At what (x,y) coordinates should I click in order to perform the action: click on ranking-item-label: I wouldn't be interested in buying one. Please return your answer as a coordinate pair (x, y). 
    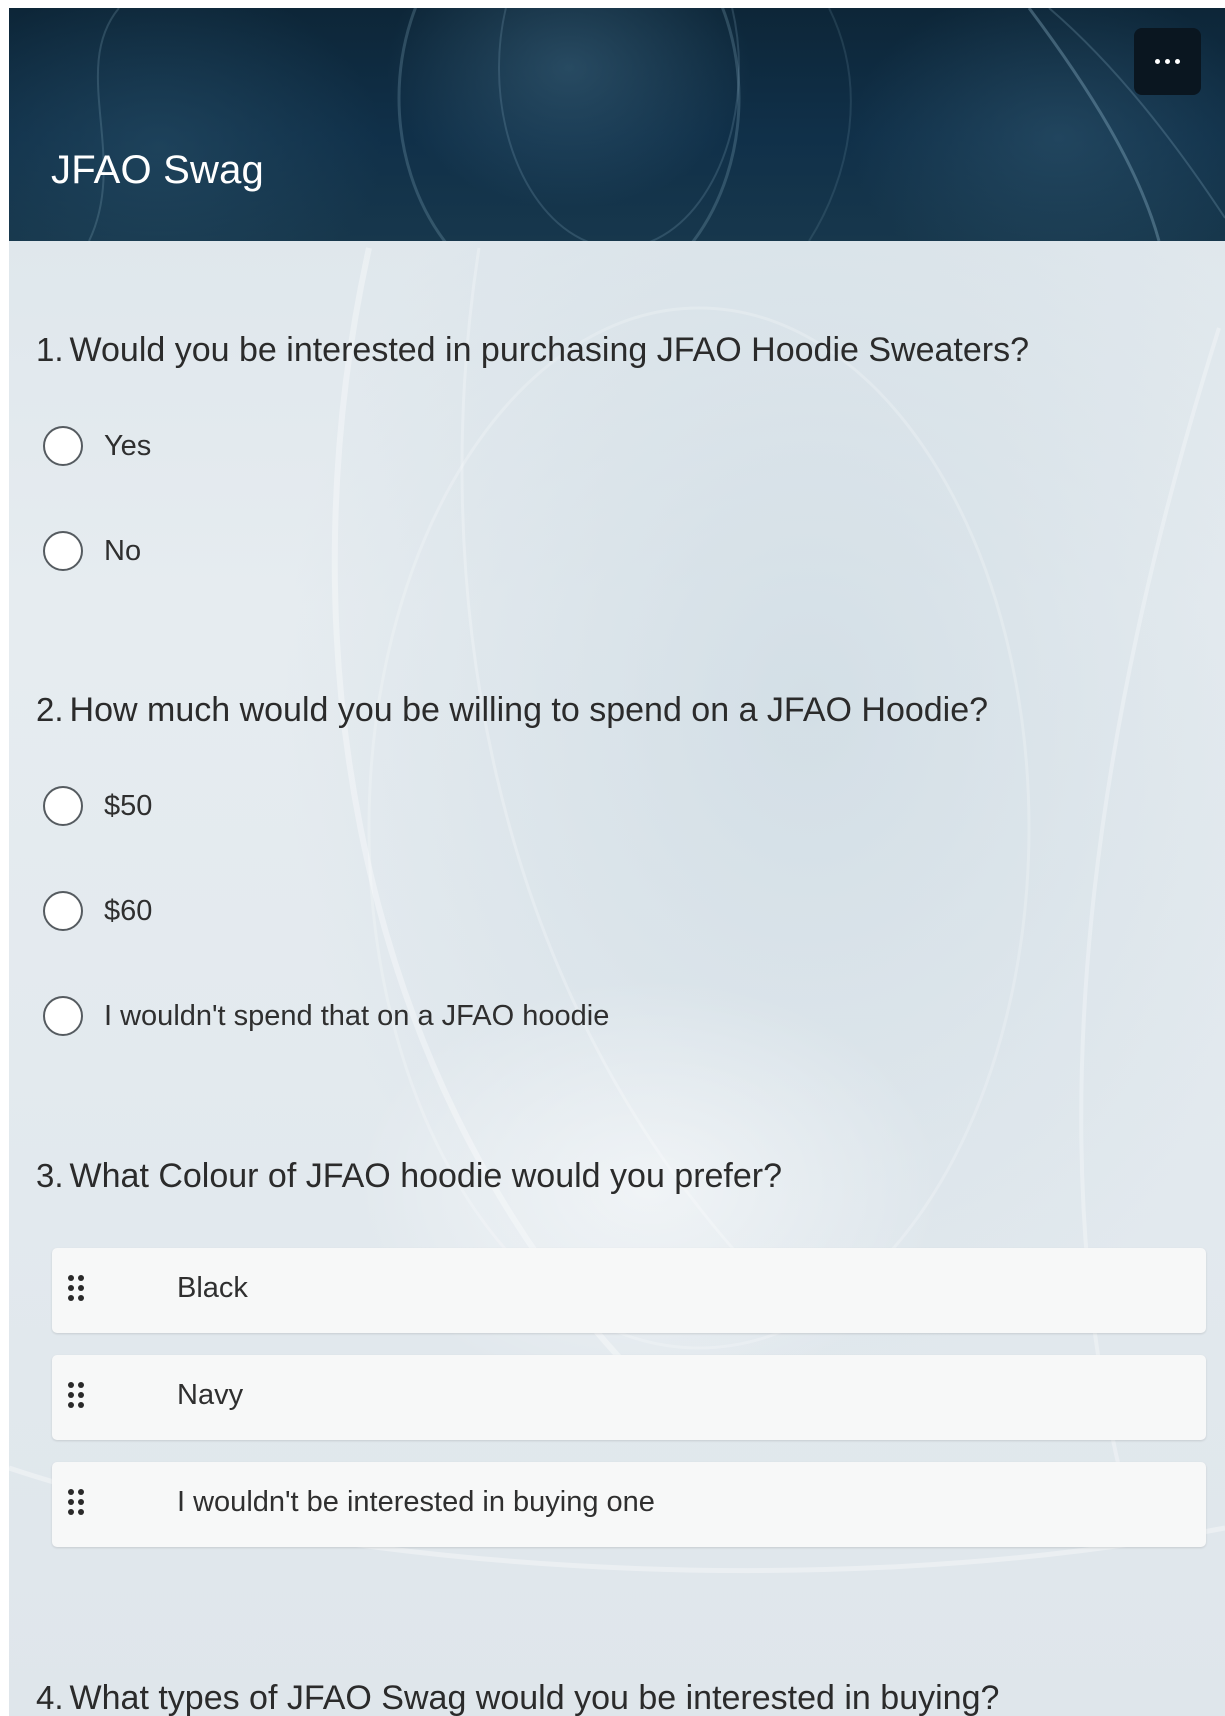
    Looking at the image, I should click on (416, 1502).